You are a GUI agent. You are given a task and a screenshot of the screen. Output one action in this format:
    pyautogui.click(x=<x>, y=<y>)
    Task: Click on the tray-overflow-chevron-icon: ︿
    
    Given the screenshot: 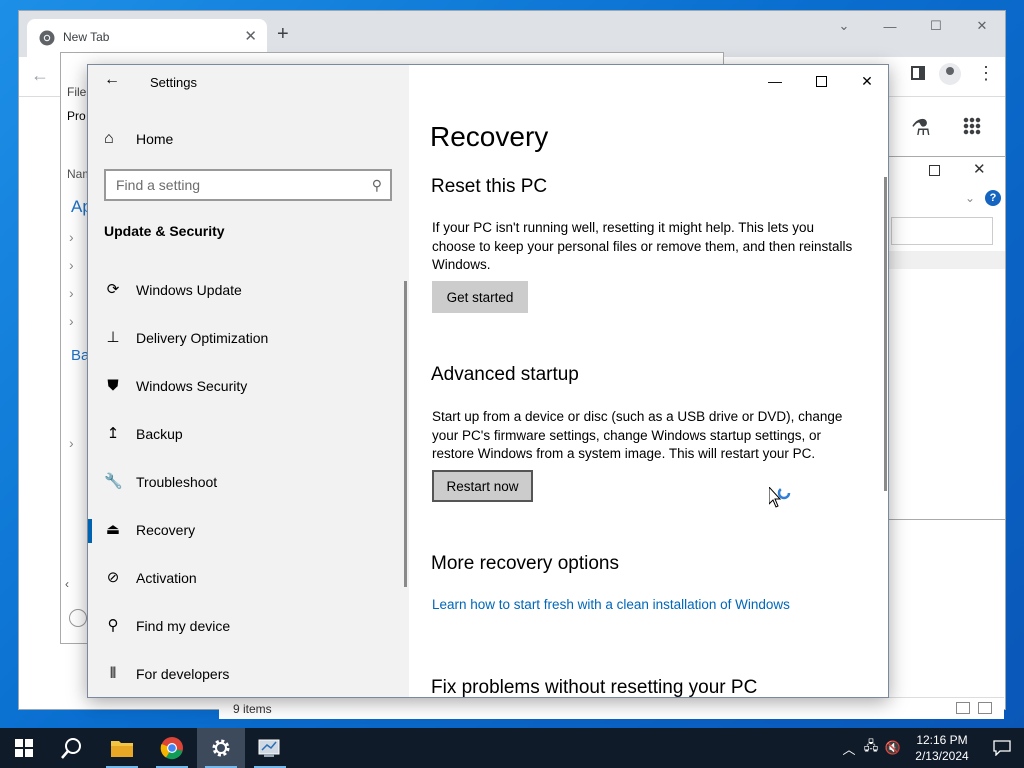 What is the action you would take?
    pyautogui.click(x=849, y=748)
    